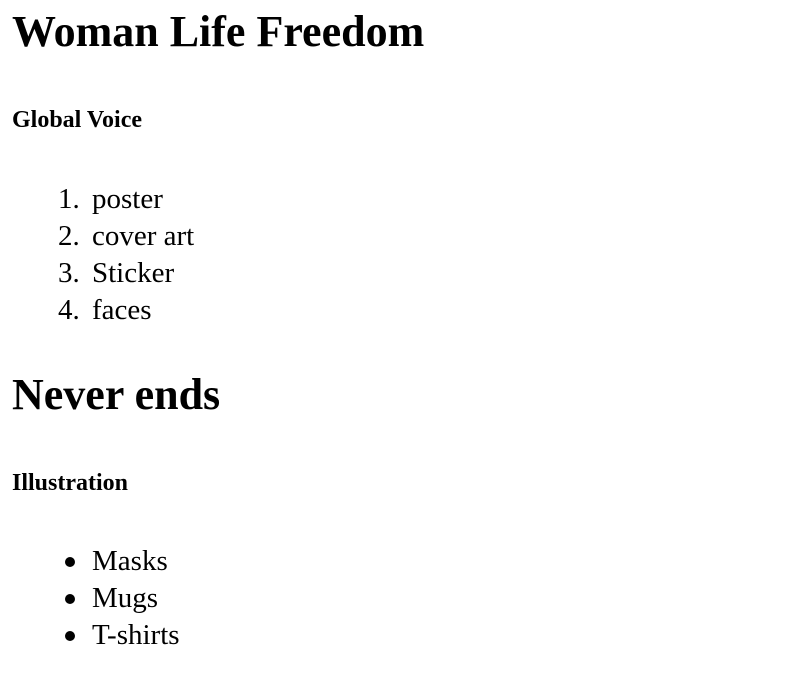  I want to click on list-item-label: Sticker, so click(133, 273).